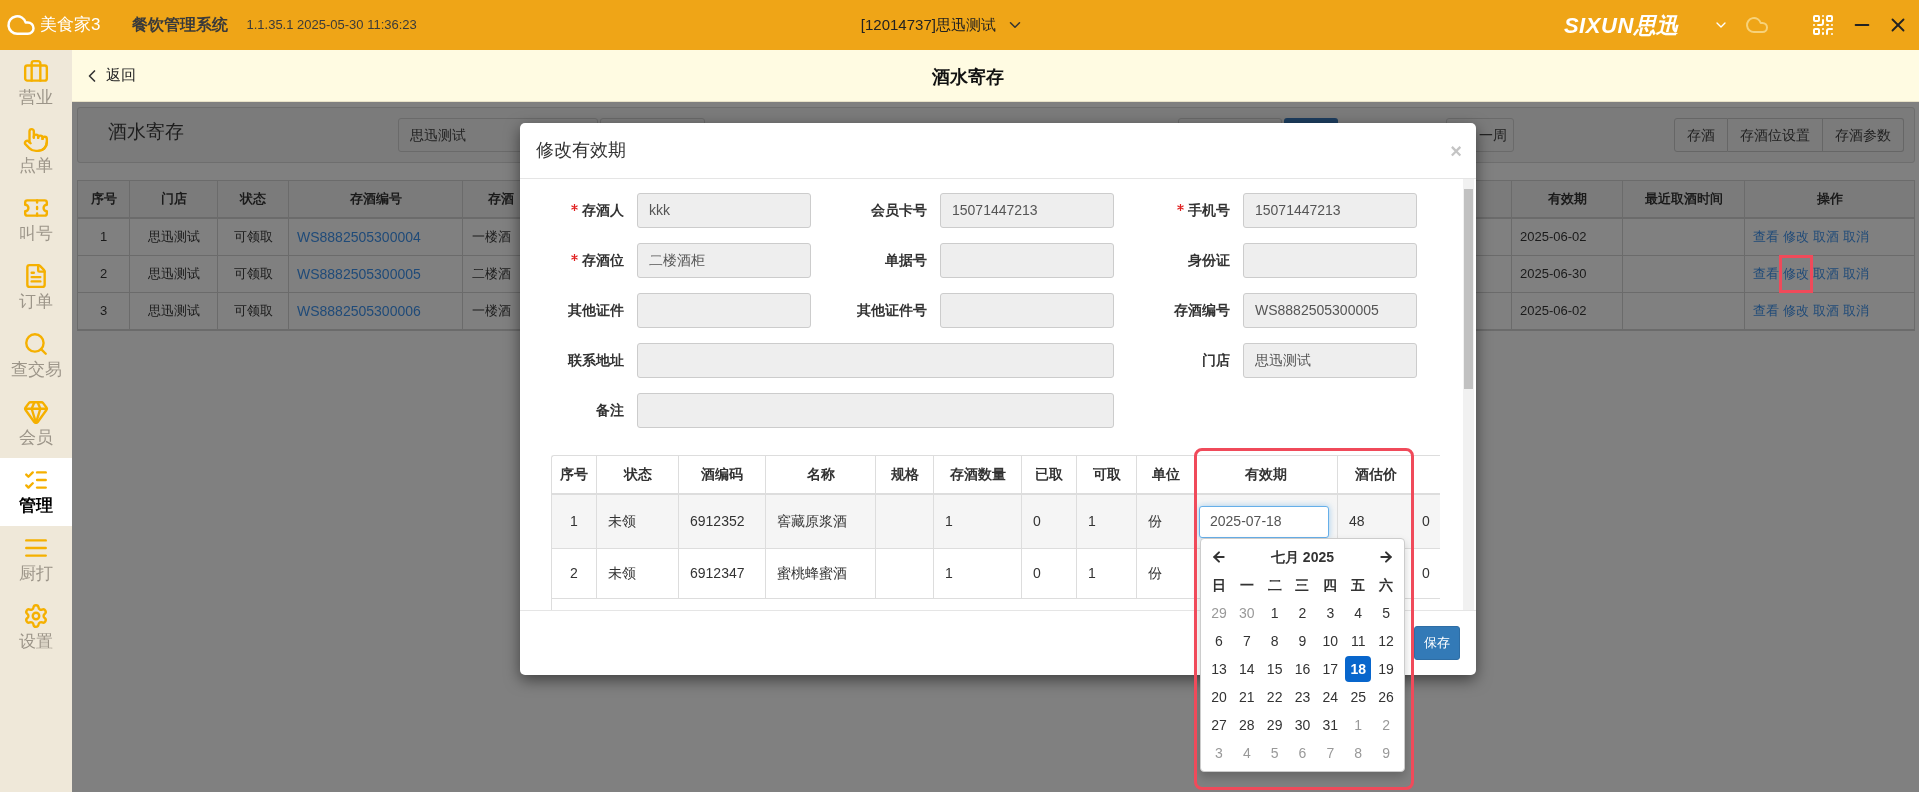  I want to click on back-button: 返回, so click(109, 75).